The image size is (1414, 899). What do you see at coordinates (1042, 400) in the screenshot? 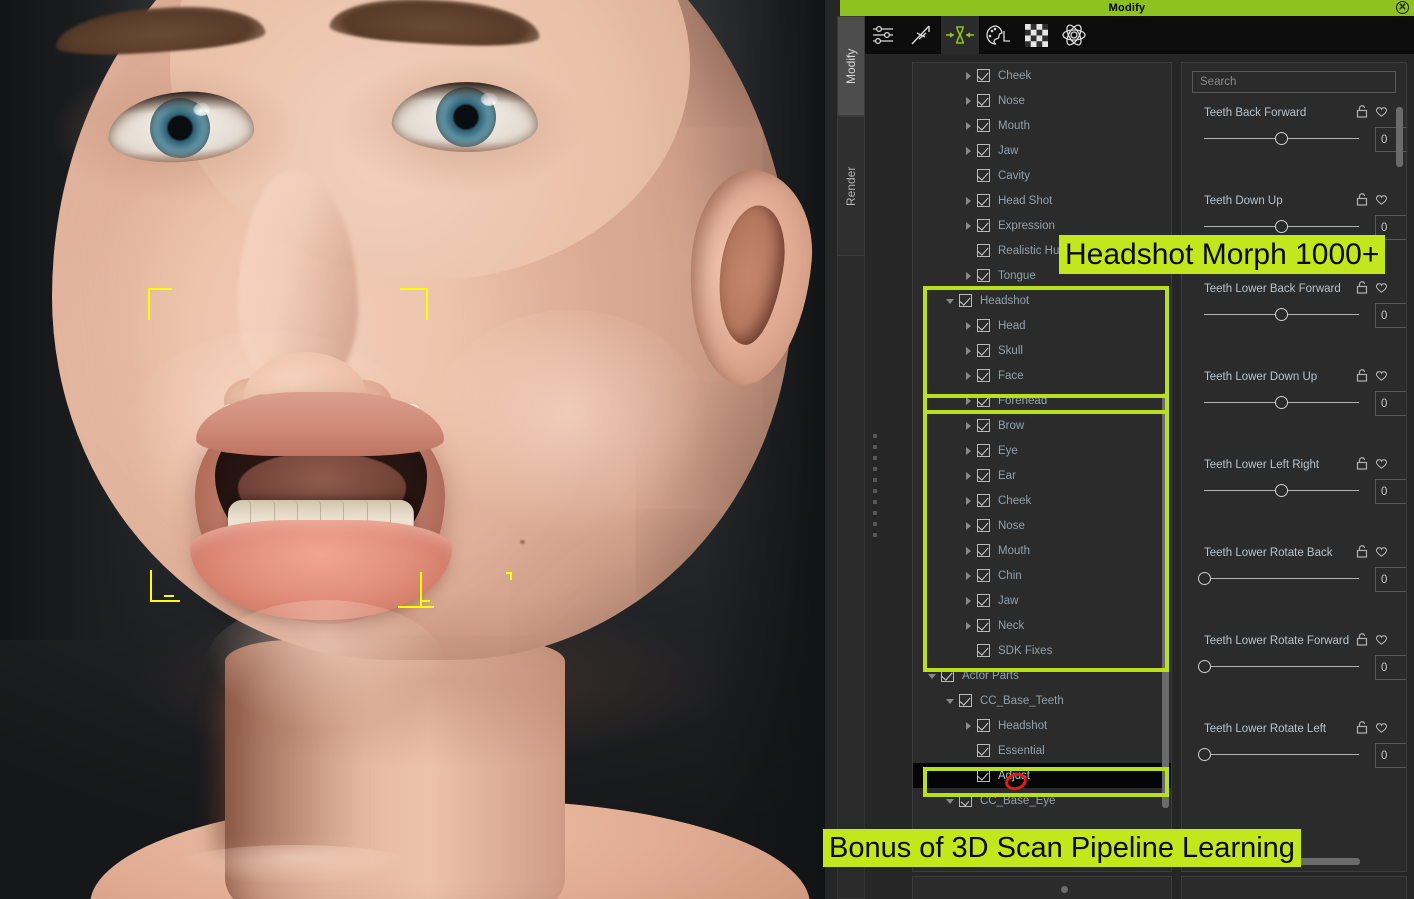
I see `tree-item-forehead: Forehead` at bounding box center [1042, 400].